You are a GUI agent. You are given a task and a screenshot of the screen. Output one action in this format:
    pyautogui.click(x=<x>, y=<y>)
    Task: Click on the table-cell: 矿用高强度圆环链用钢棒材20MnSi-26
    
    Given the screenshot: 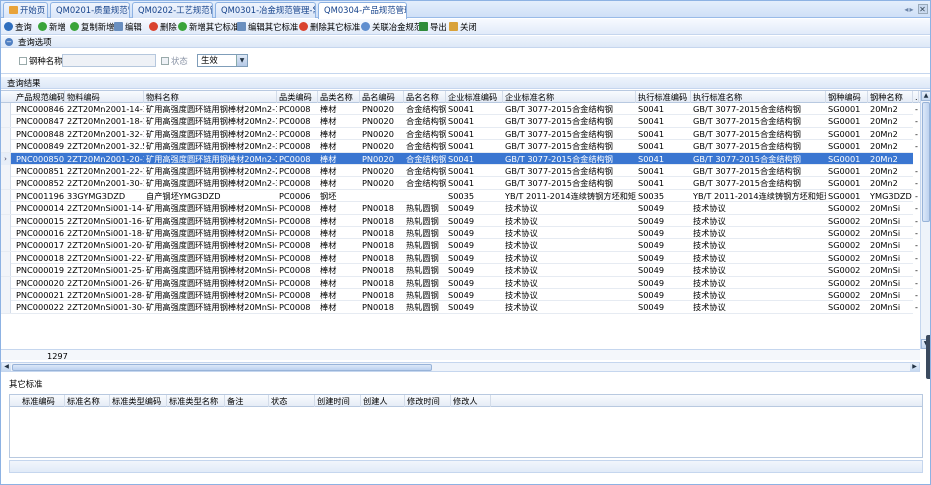 What is the action you would take?
    pyautogui.click(x=210, y=283)
    